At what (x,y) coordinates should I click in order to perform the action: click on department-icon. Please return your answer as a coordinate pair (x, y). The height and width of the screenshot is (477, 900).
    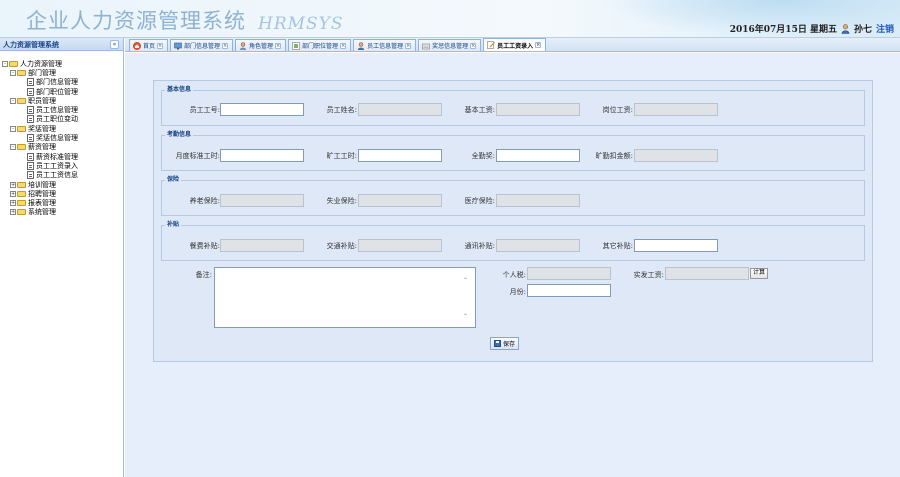
    Looking at the image, I should click on (178, 46).